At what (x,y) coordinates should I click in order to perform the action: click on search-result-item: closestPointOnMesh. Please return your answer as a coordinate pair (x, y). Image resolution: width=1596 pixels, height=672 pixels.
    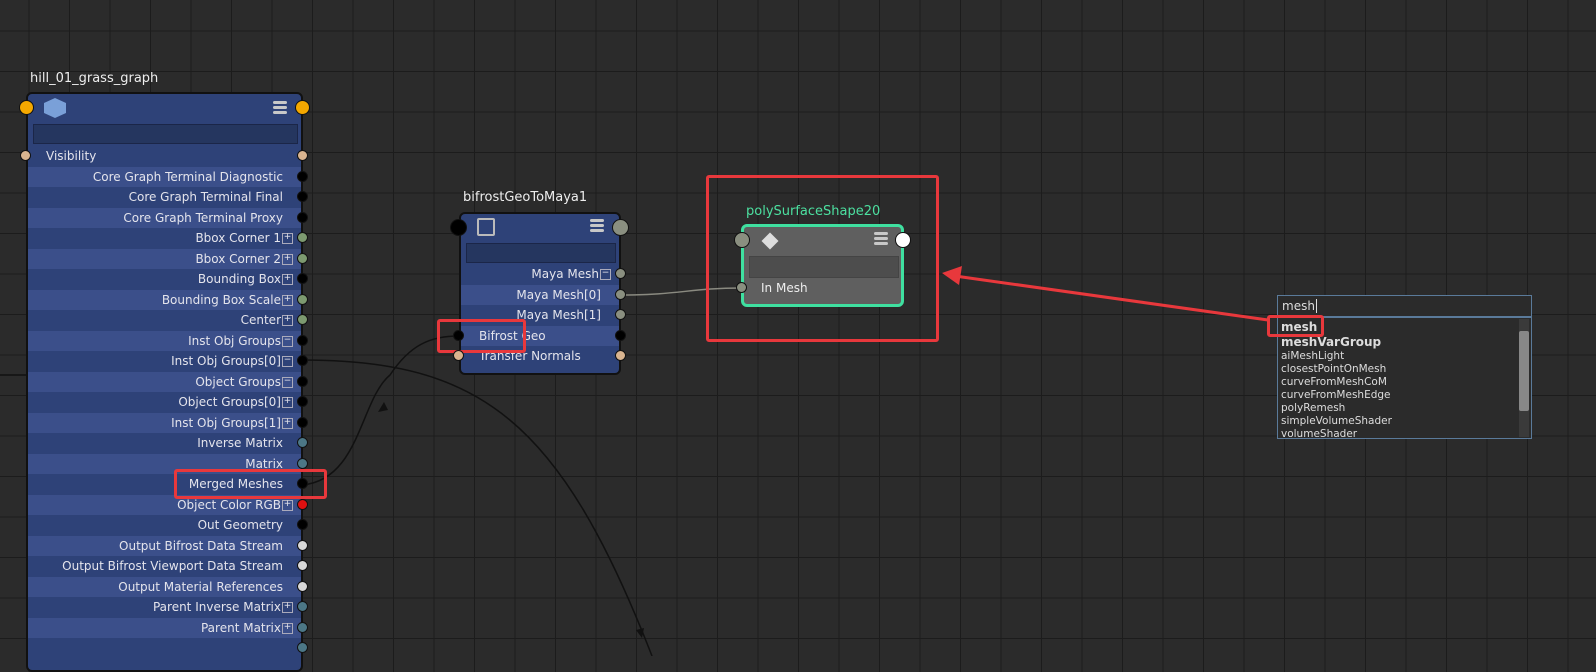
    Looking at the image, I should click on (1404, 369).